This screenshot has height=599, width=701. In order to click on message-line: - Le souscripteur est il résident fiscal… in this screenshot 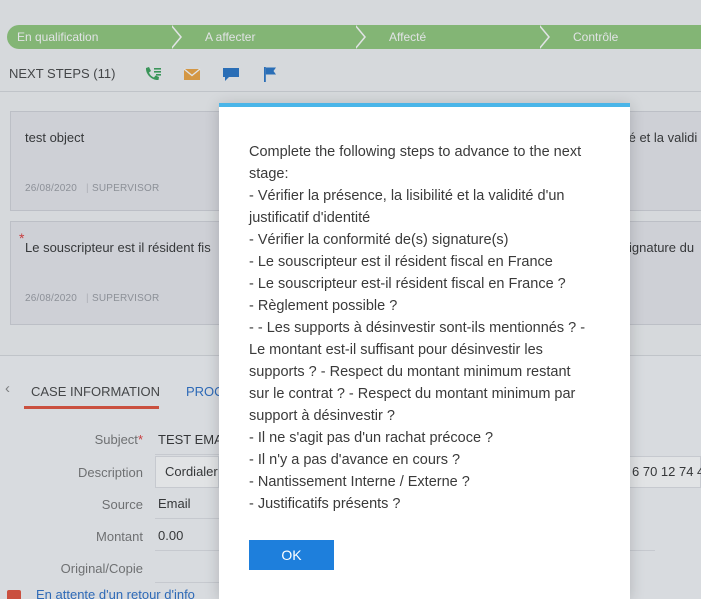, I will do `click(401, 262)`.